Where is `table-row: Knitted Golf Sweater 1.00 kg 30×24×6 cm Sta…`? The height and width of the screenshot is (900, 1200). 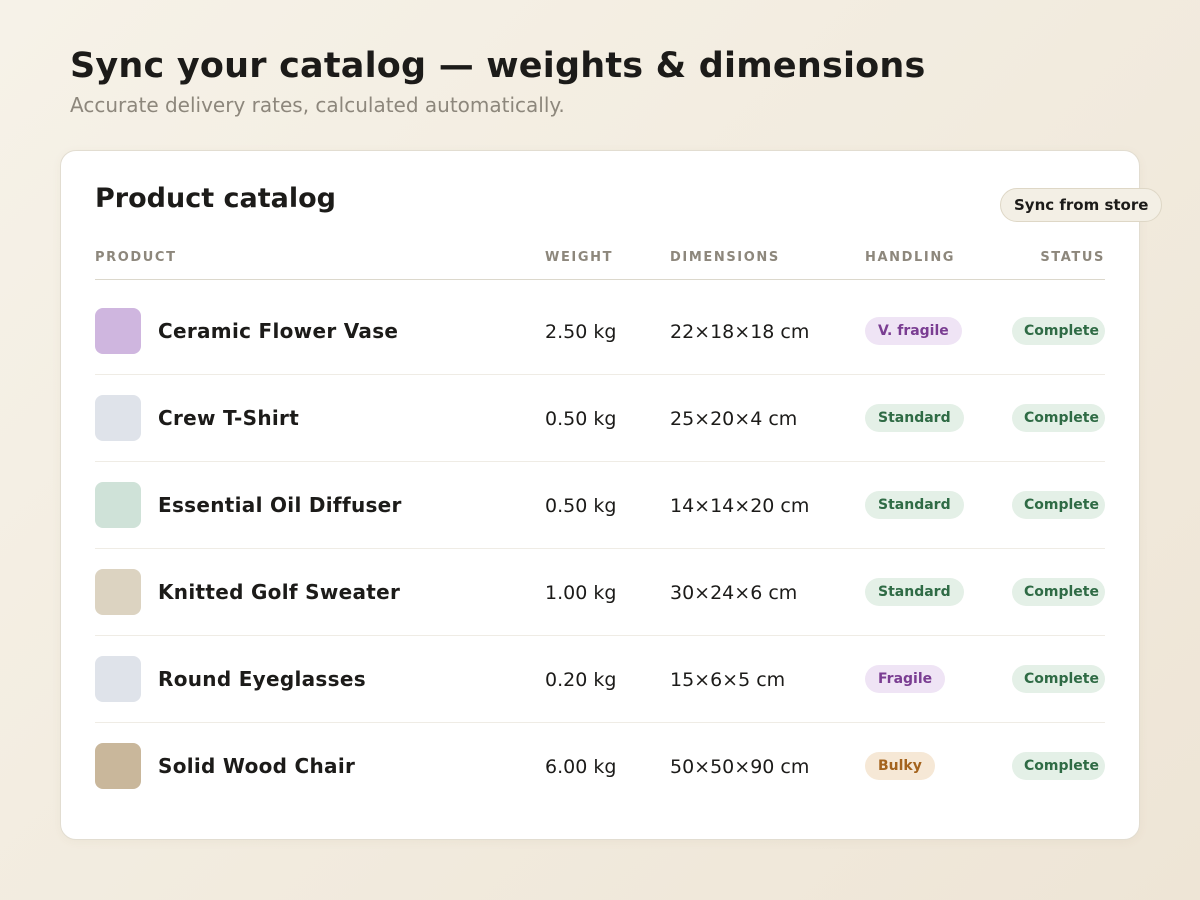
table-row: Knitted Golf Sweater 1.00 kg 30×24×6 cm Sta… is located at coordinates (600, 592).